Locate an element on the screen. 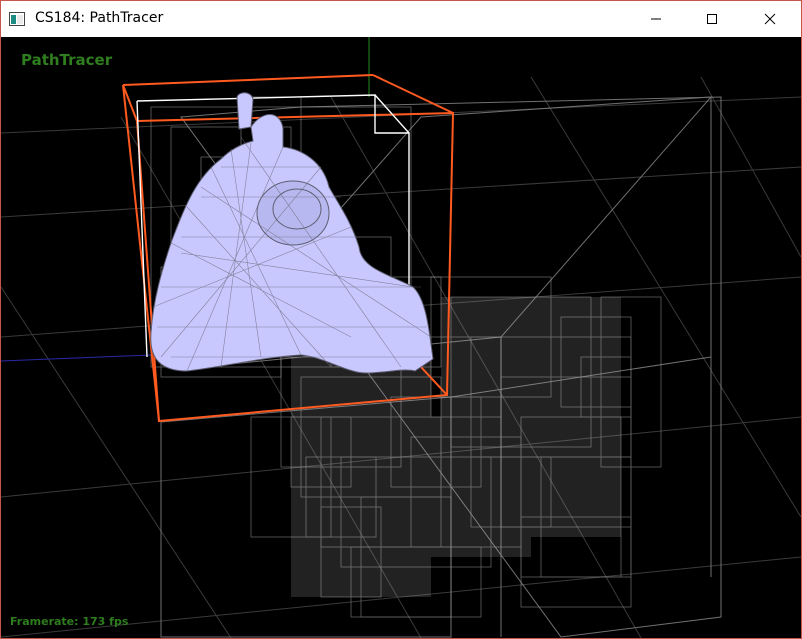  overlay-app-title: PathTracer is located at coordinates (67, 60).